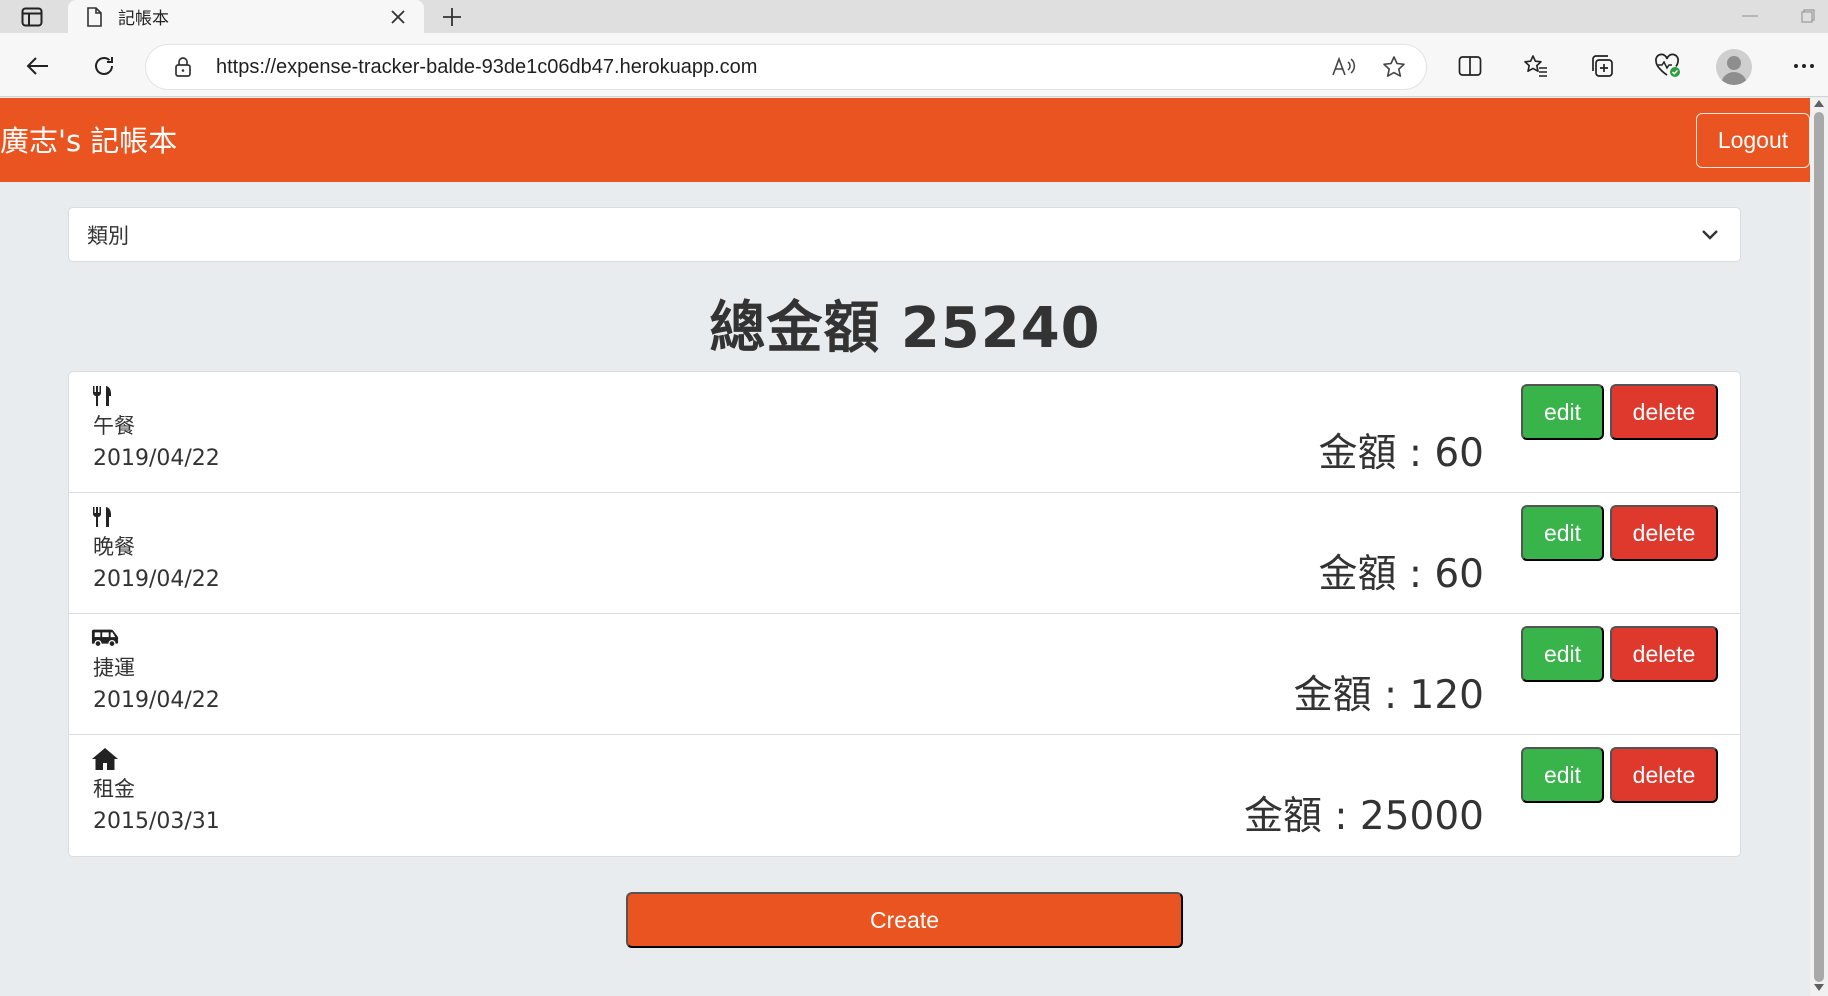  What do you see at coordinates (114, 789) in the screenshot?
I see `record-name: 租金` at bounding box center [114, 789].